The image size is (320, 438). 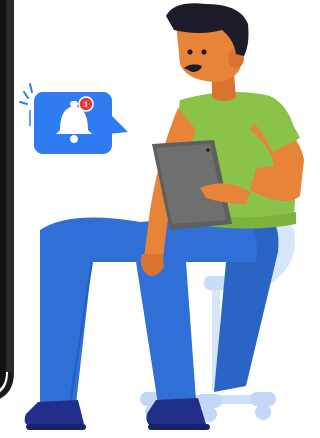 What do you see at coordinates (55, 415) in the screenshot?
I see `shoe-left` at bounding box center [55, 415].